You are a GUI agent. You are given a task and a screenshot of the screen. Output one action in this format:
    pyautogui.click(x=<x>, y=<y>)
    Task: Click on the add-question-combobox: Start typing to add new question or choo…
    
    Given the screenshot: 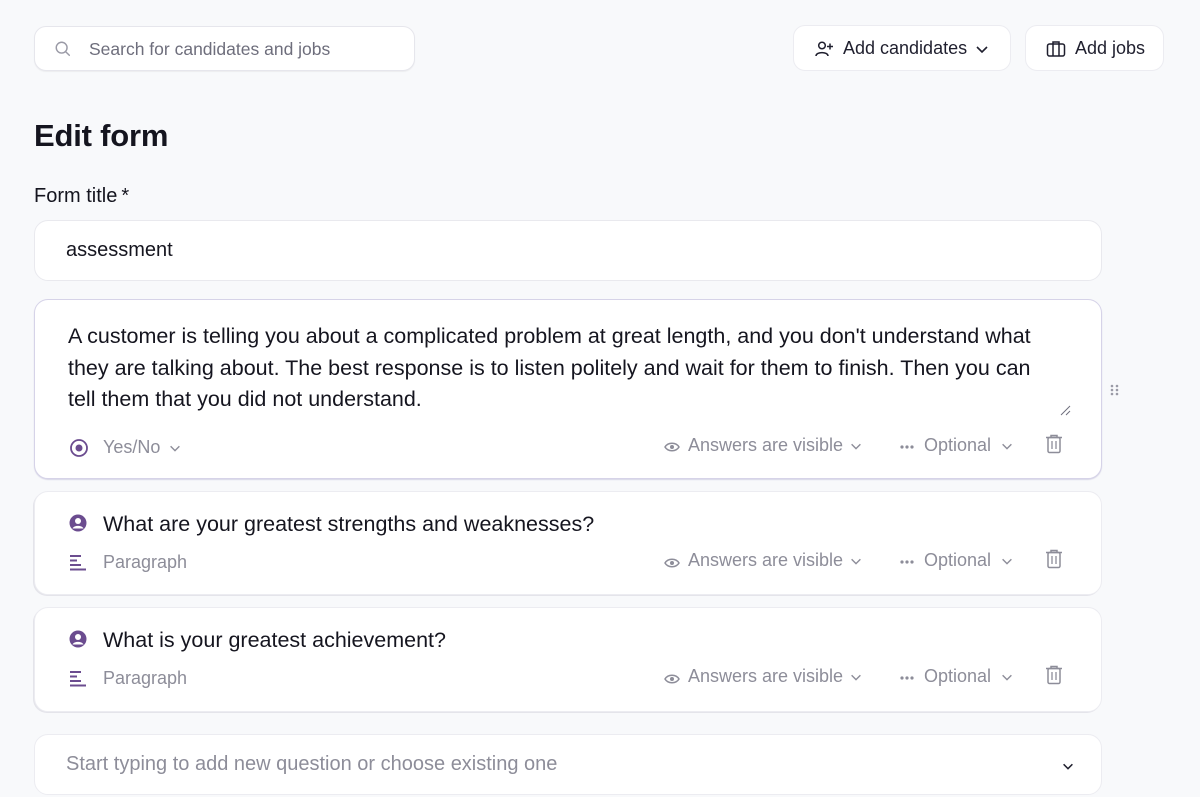 What is the action you would take?
    pyautogui.click(x=568, y=764)
    